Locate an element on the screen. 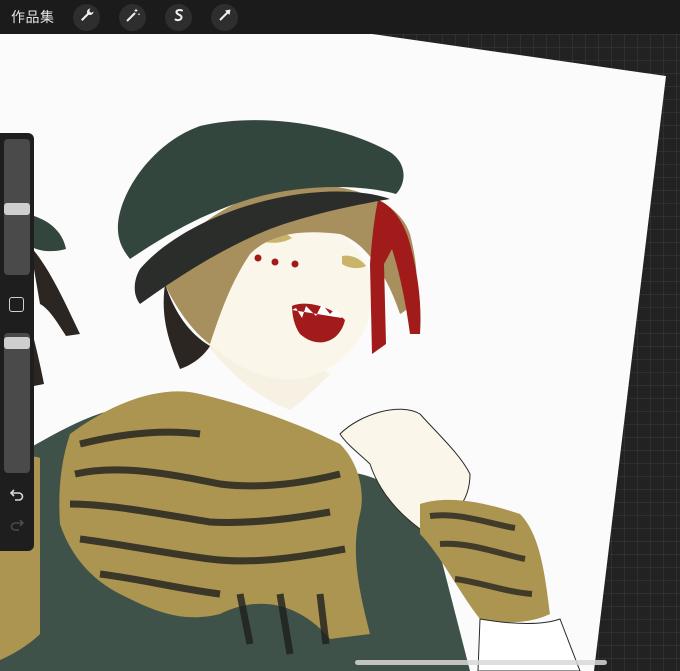 Image resolution: width=680 pixels, height=671 pixels. brush-opacity-thumb is located at coordinates (17, 343).